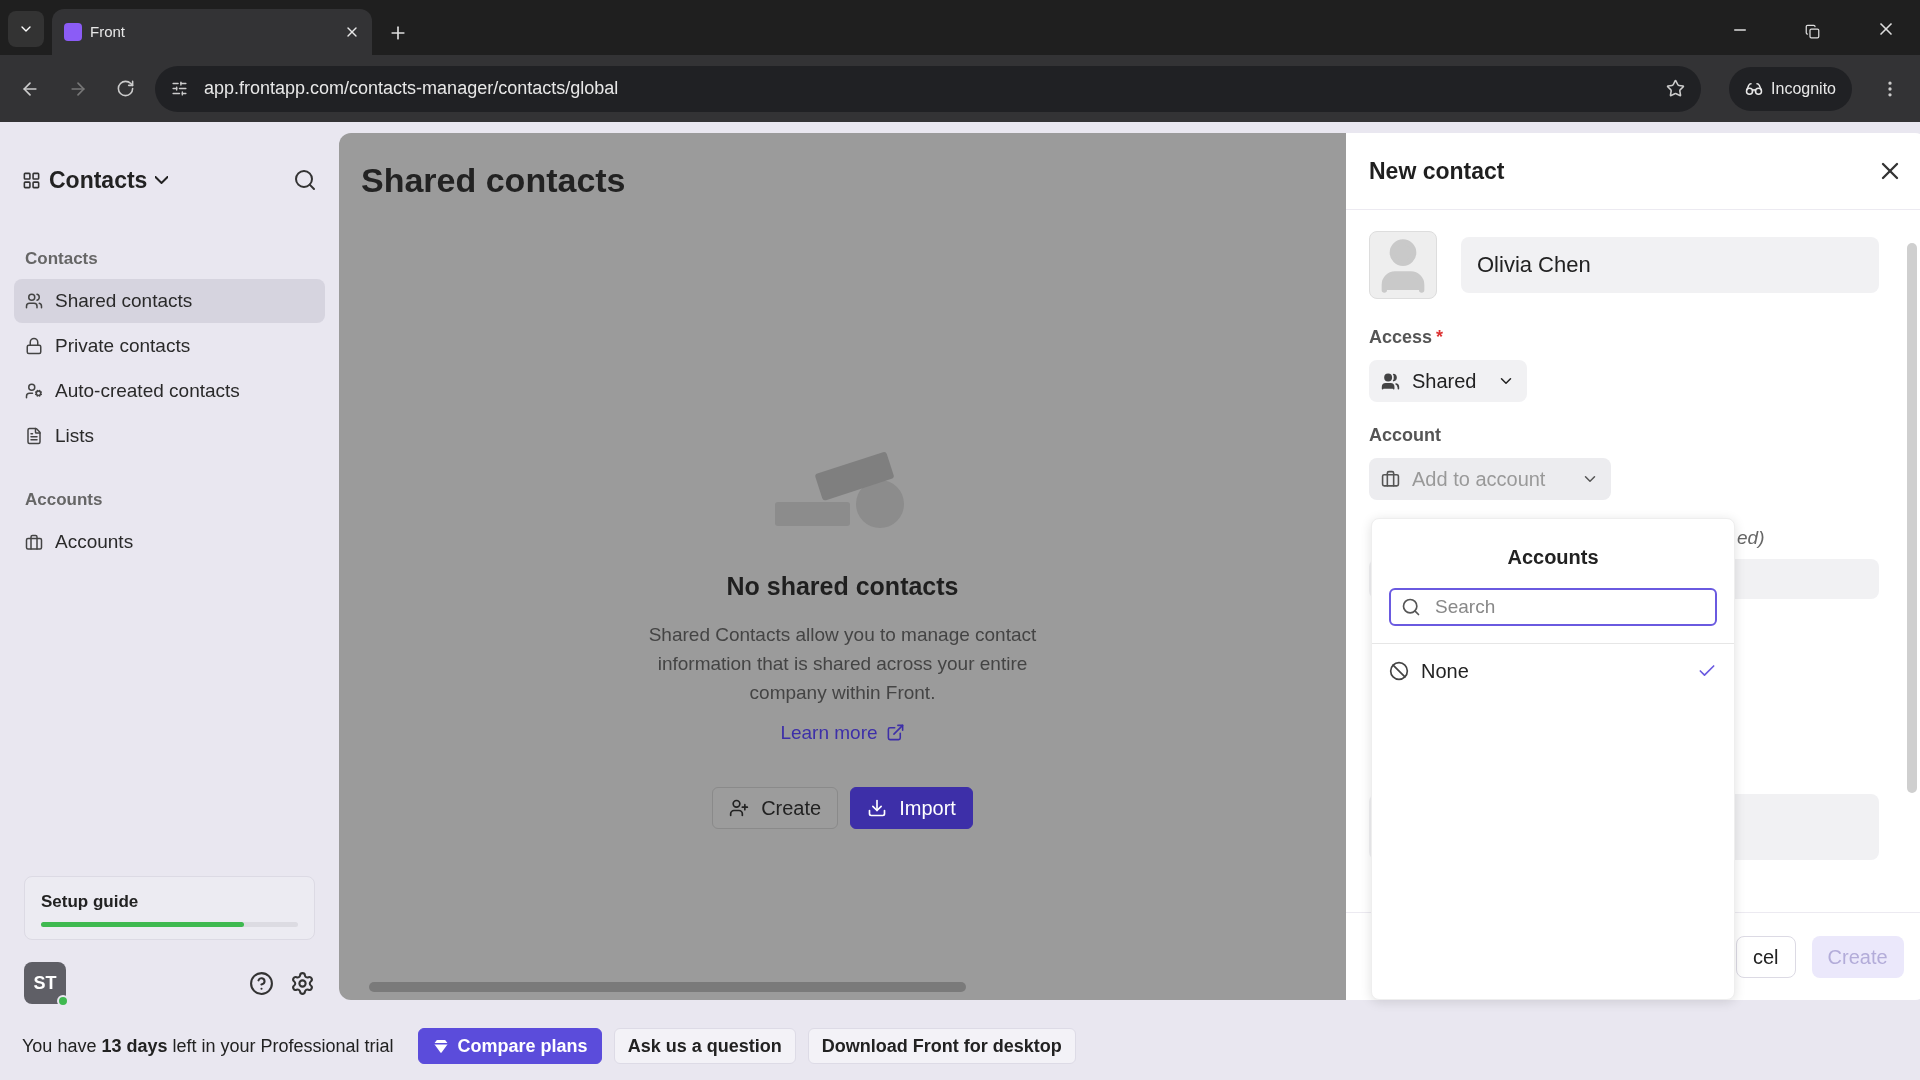  Describe the element at coordinates (928, 88) in the screenshot. I see `address-bar: app.frontapp.com/contacts-manager/contacts/global` at that location.